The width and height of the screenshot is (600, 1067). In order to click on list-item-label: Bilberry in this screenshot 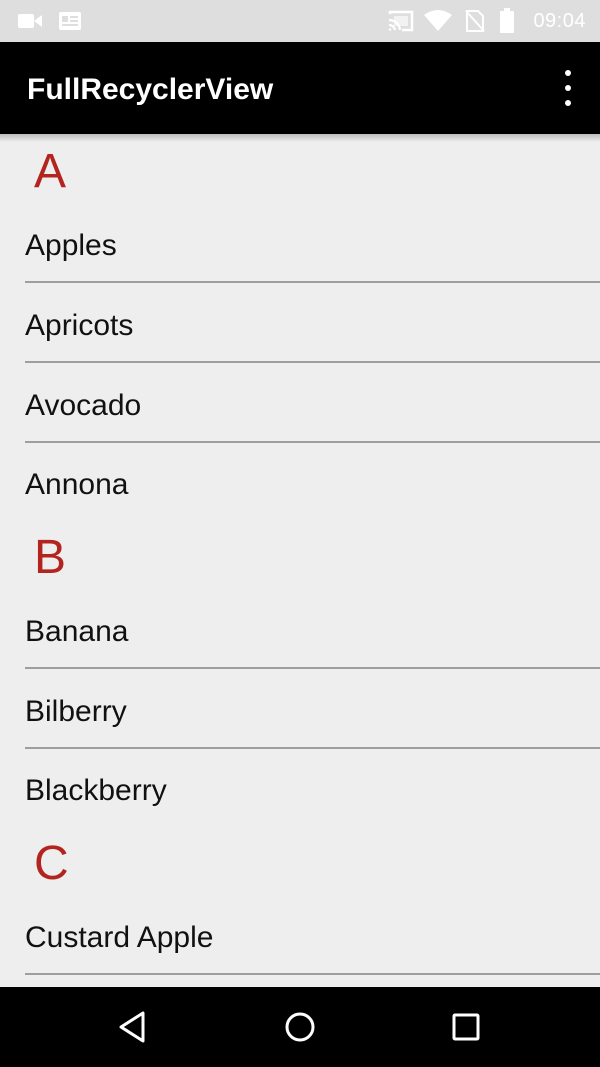, I will do `click(76, 711)`.